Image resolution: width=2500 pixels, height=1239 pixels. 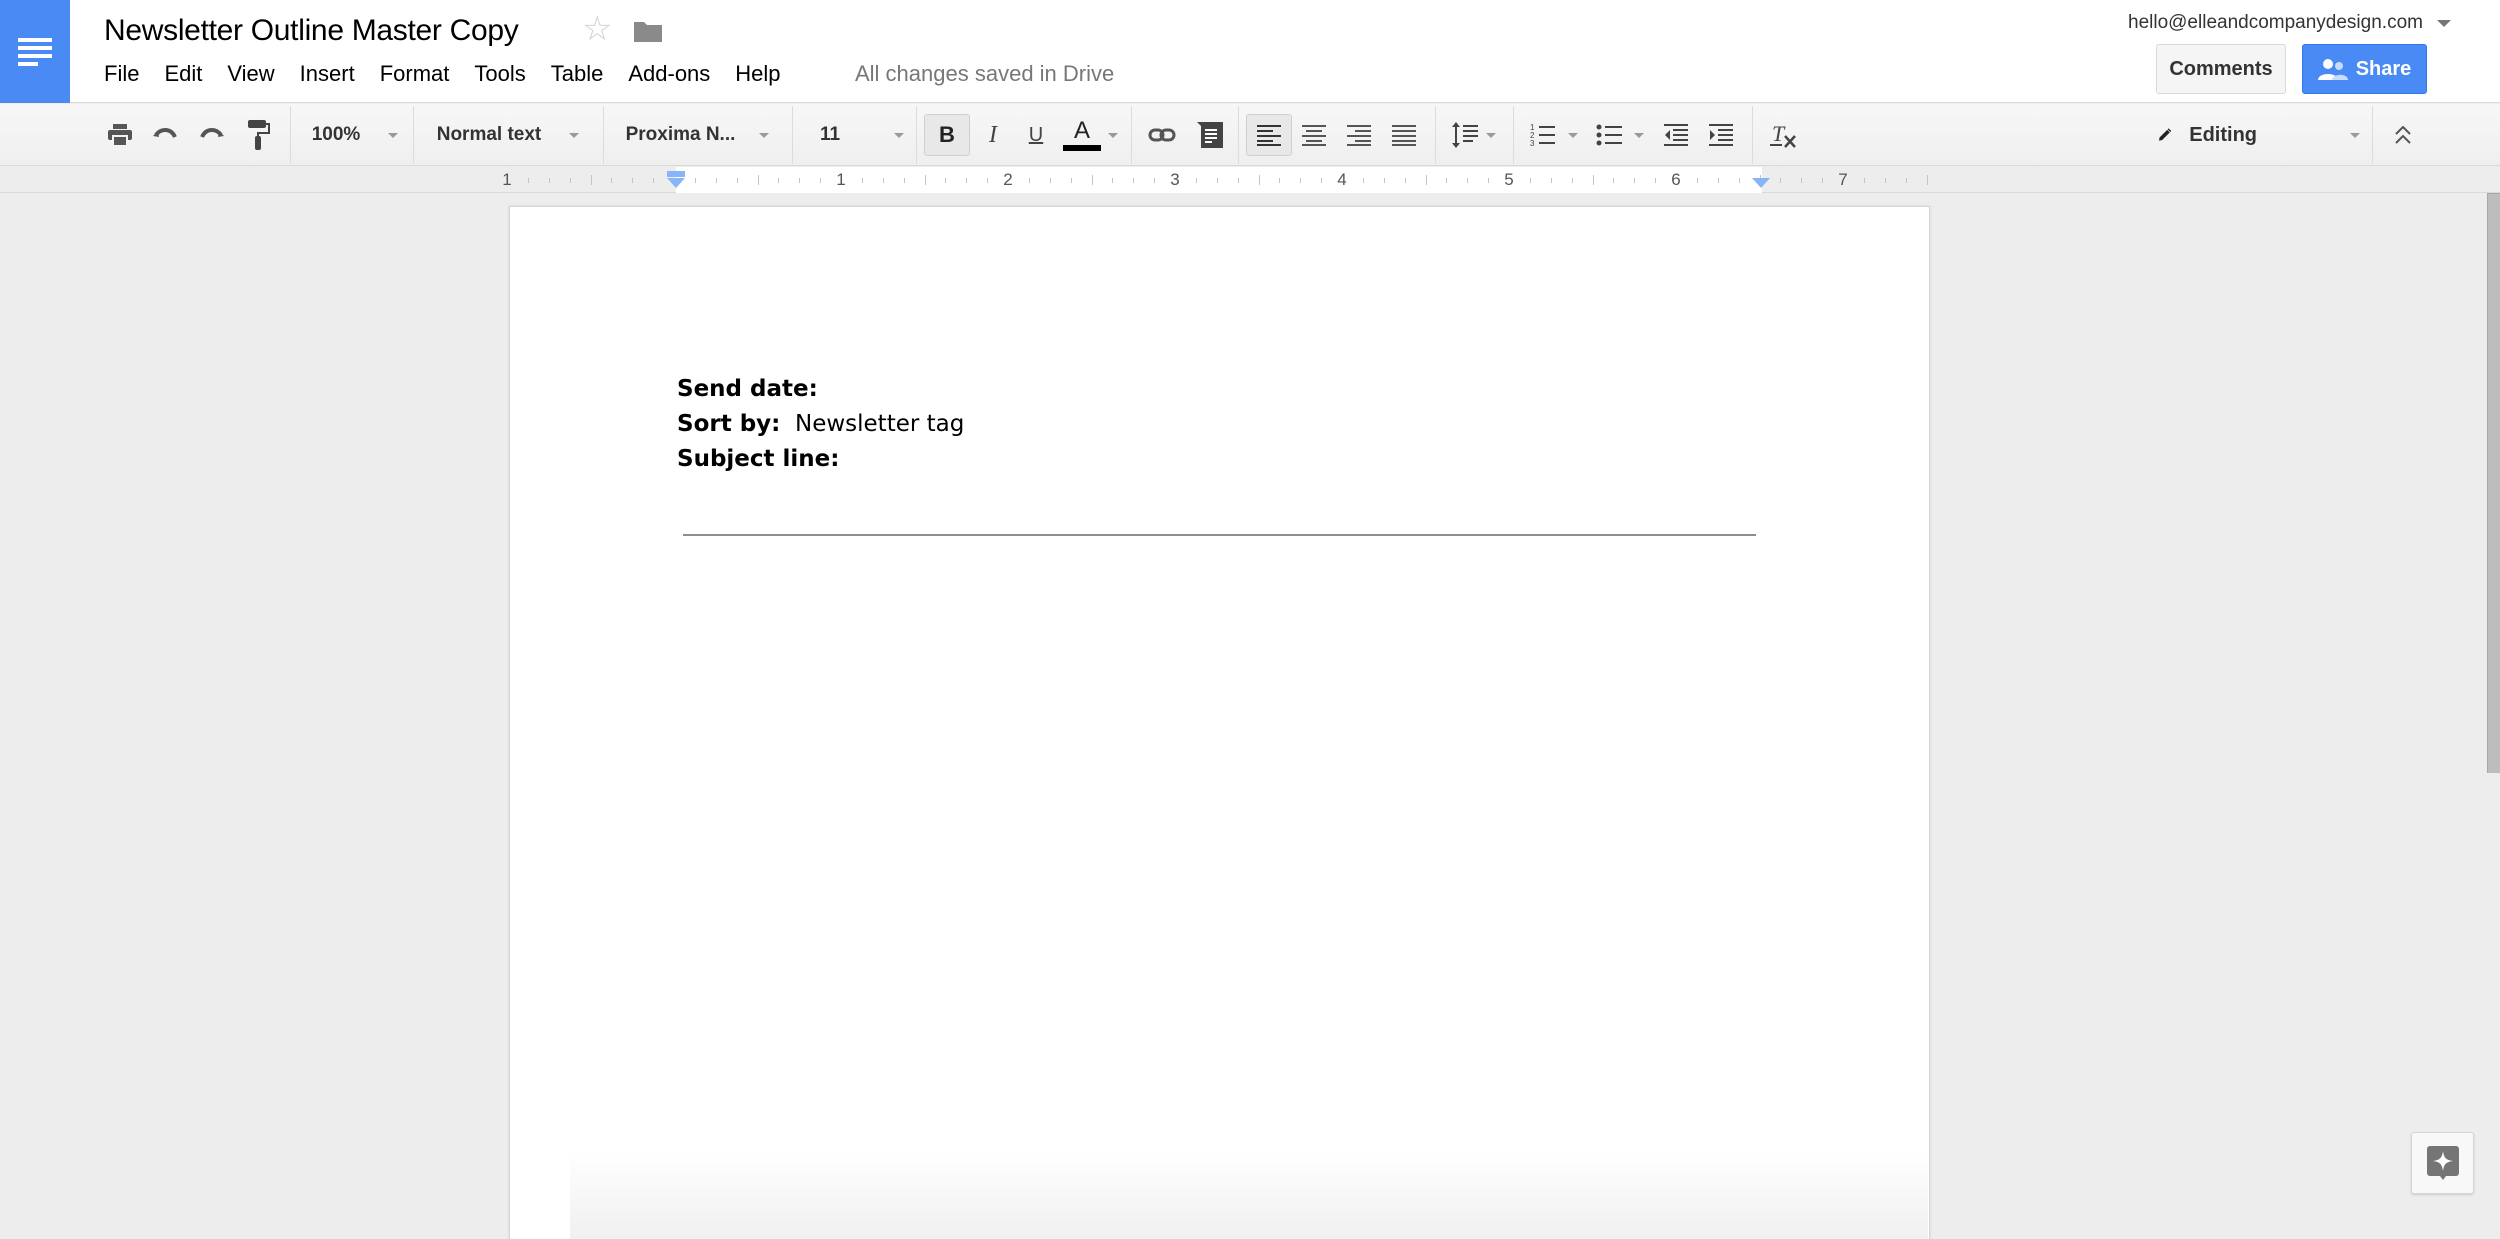 I want to click on doc-line-send-date: Send date:, so click(x=820, y=389).